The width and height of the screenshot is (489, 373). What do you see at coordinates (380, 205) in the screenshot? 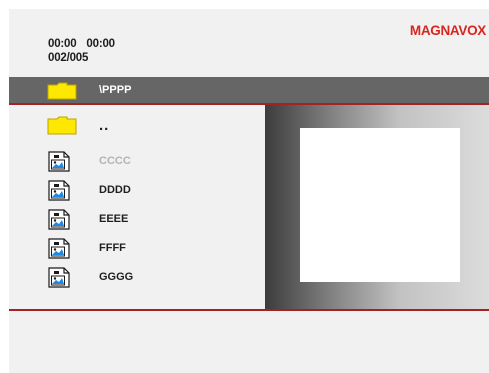
I see `picture-preview` at bounding box center [380, 205].